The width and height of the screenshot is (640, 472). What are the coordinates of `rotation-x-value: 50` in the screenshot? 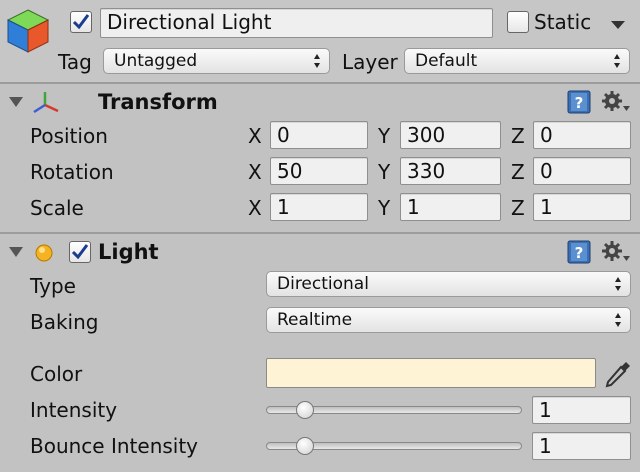 It's located at (290, 171).